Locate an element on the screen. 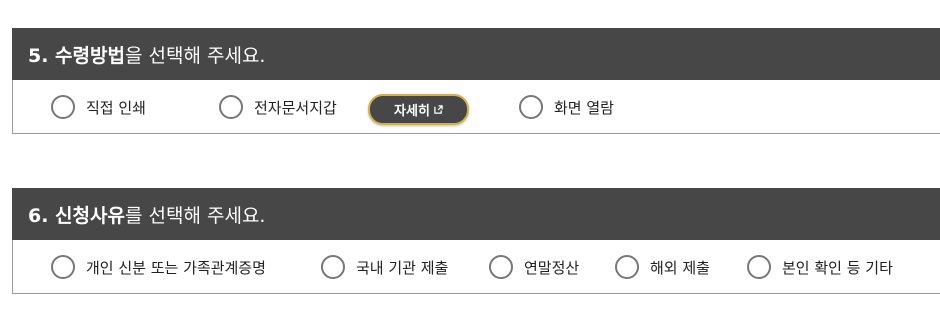 The height and width of the screenshot is (314, 940). option-other: 본인 확인 등 기타 is located at coordinates (820, 267).